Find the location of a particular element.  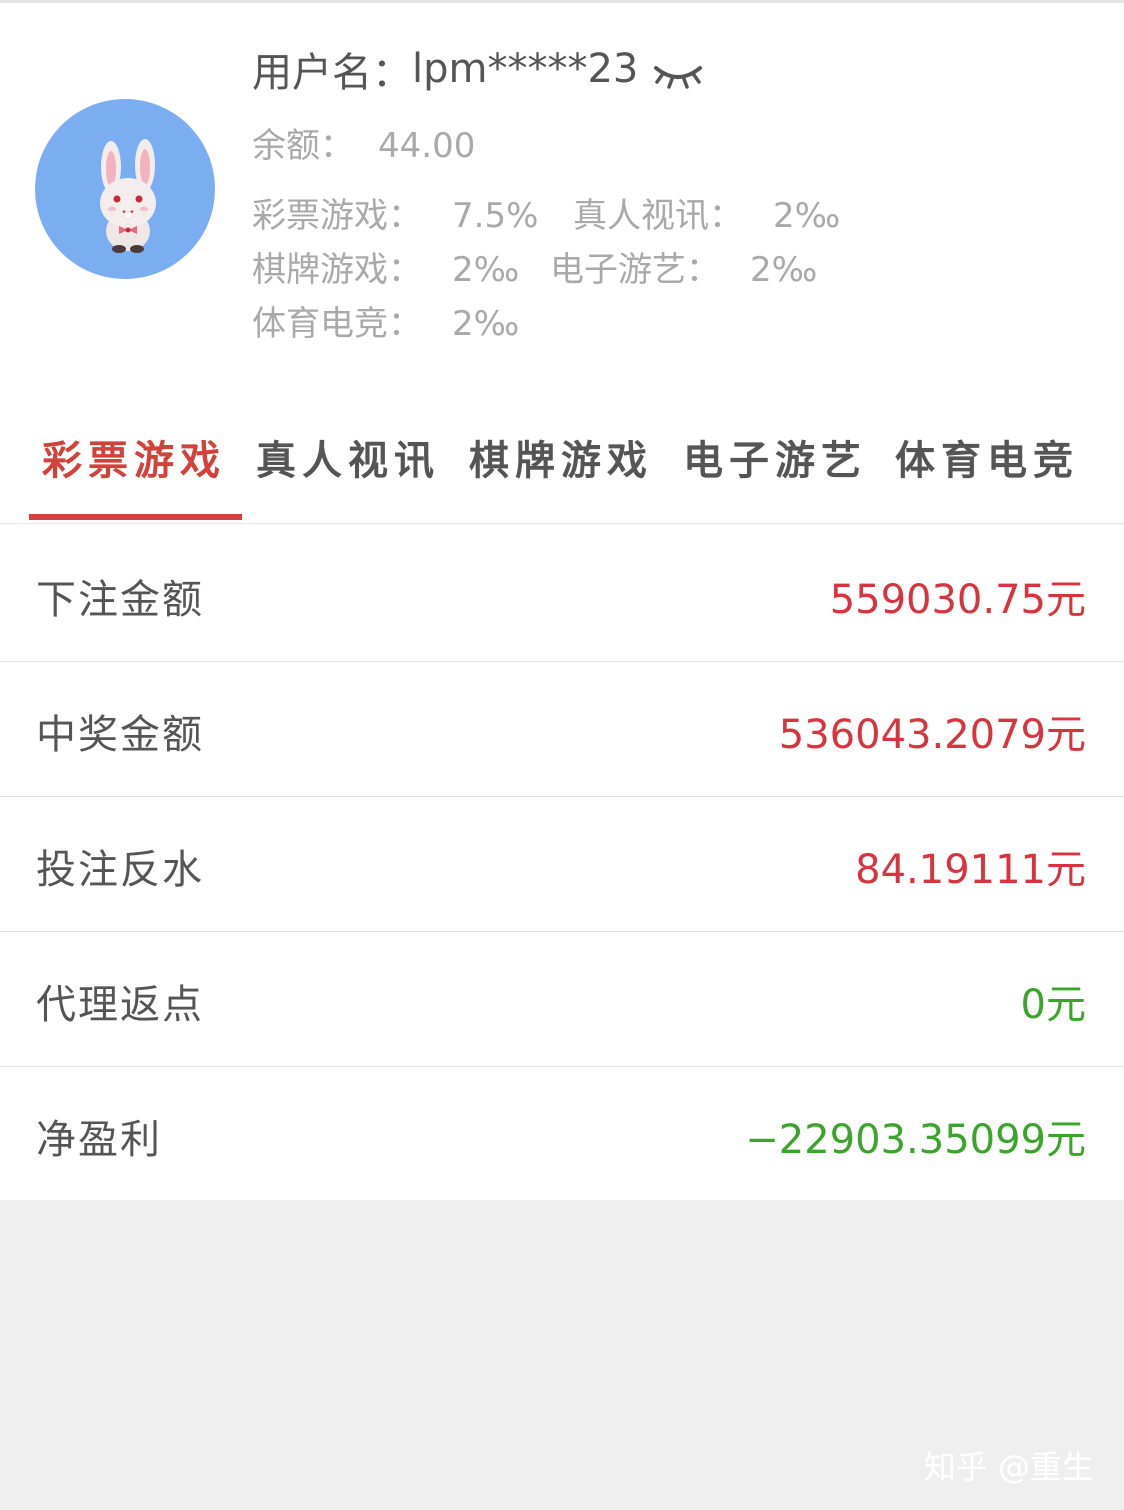

stat-label: 代理返点 is located at coordinates (120, 1005).